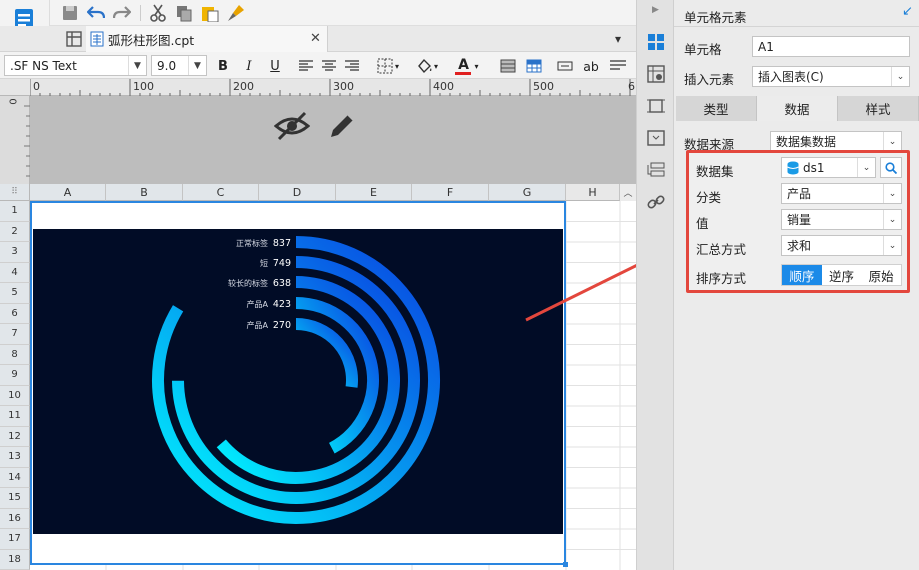  I want to click on grid-icon, so click(74, 39).